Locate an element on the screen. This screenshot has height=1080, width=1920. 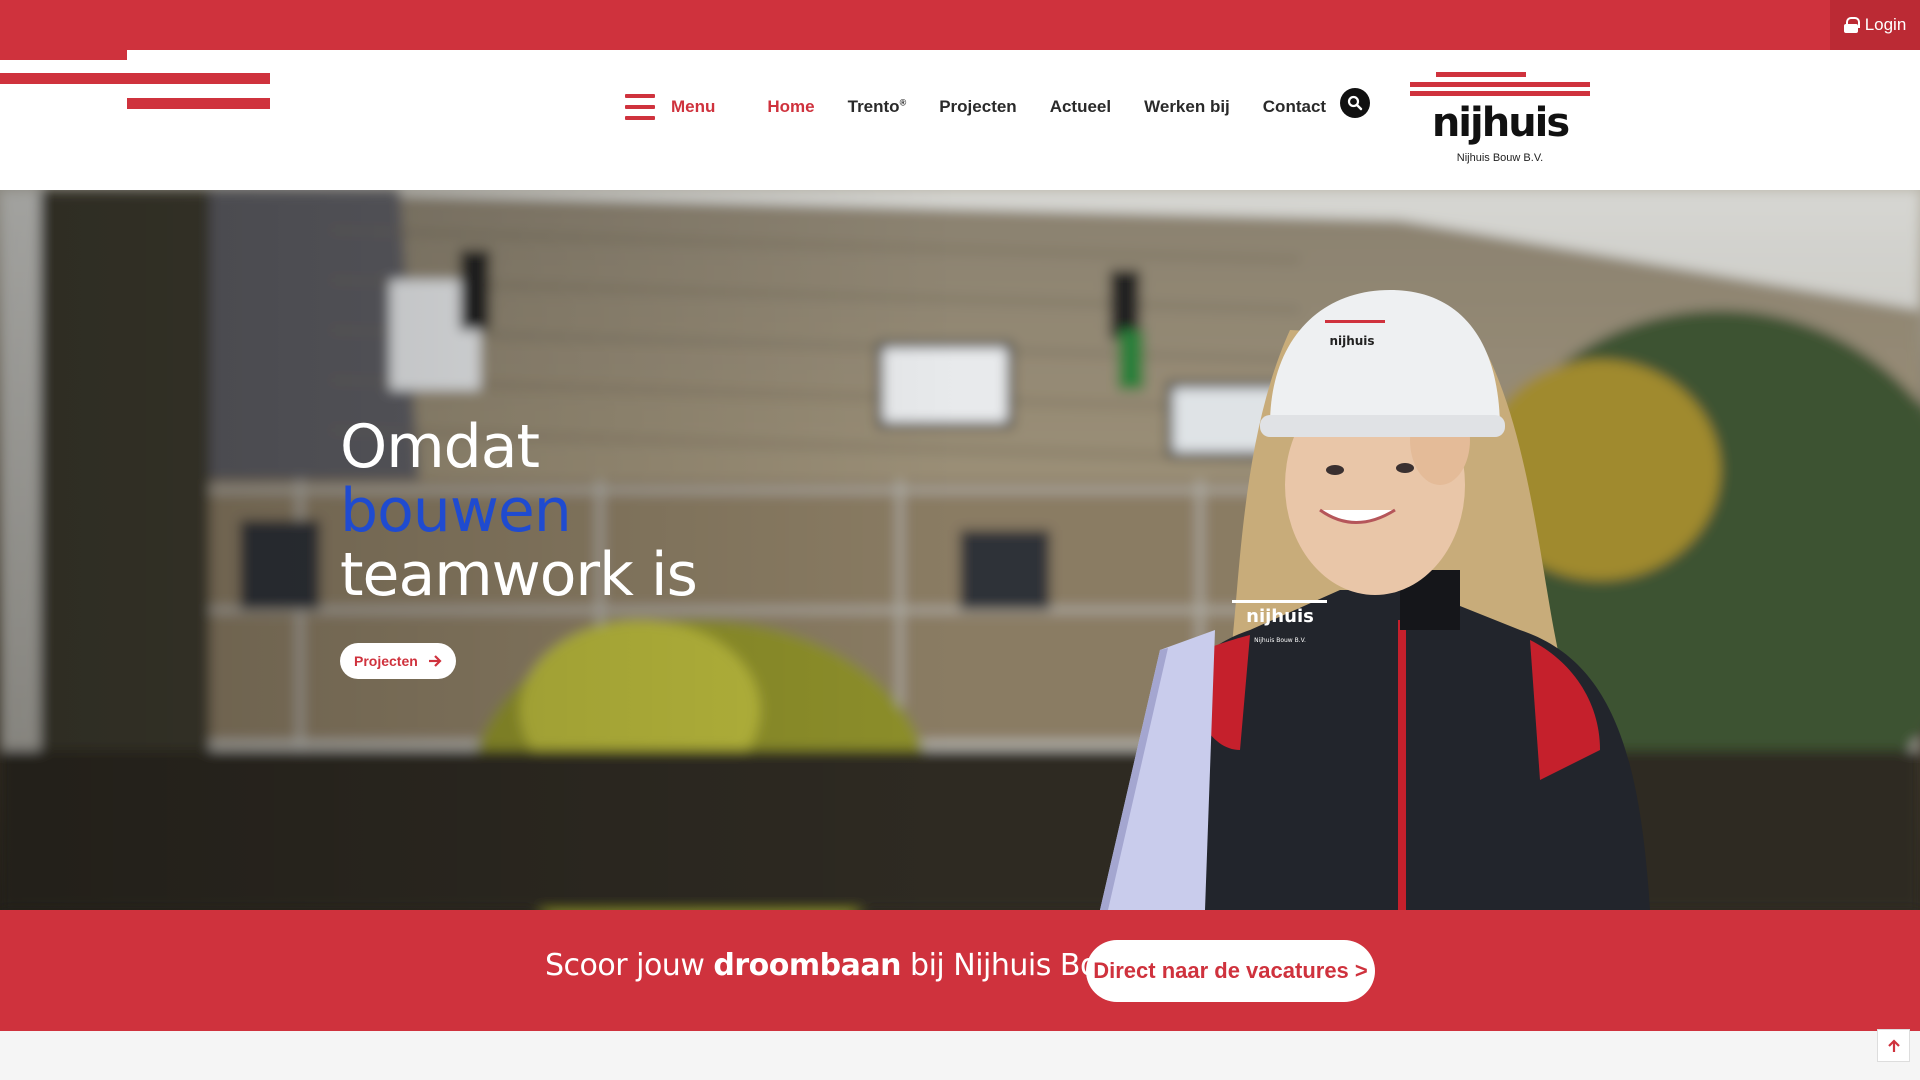
menu-button: Menu is located at coordinates (670, 107).